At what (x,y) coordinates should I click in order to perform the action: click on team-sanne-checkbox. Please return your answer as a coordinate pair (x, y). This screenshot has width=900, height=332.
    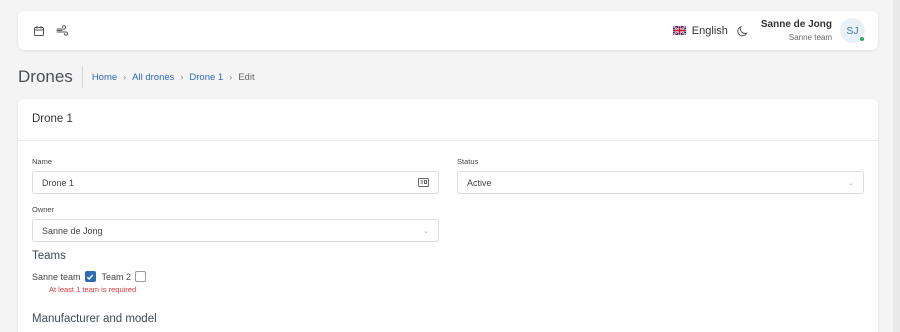
    Looking at the image, I should click on (90, 276).